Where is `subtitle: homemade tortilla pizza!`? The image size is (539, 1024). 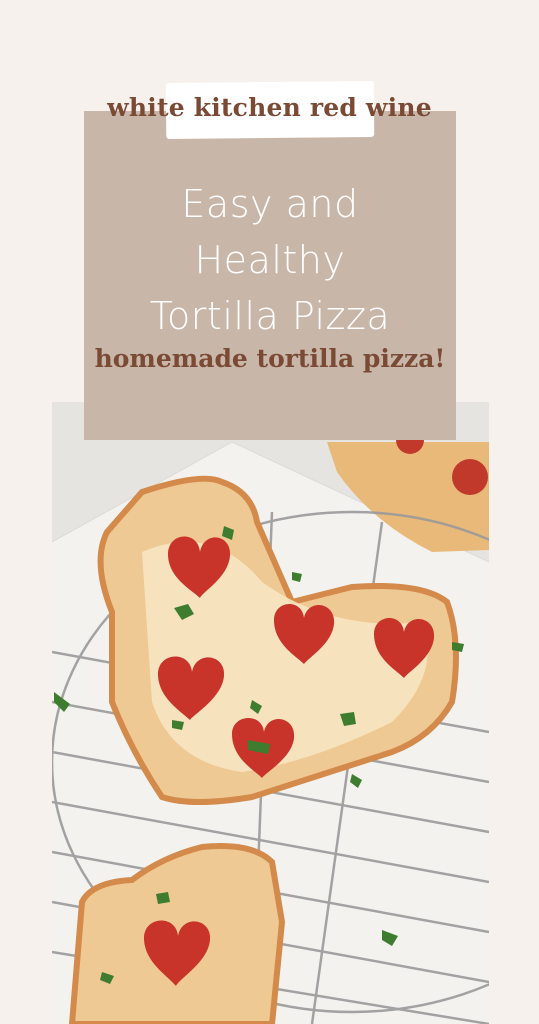
subtitle: homemade tortilla pizza! is located at coordinates (270, 358).